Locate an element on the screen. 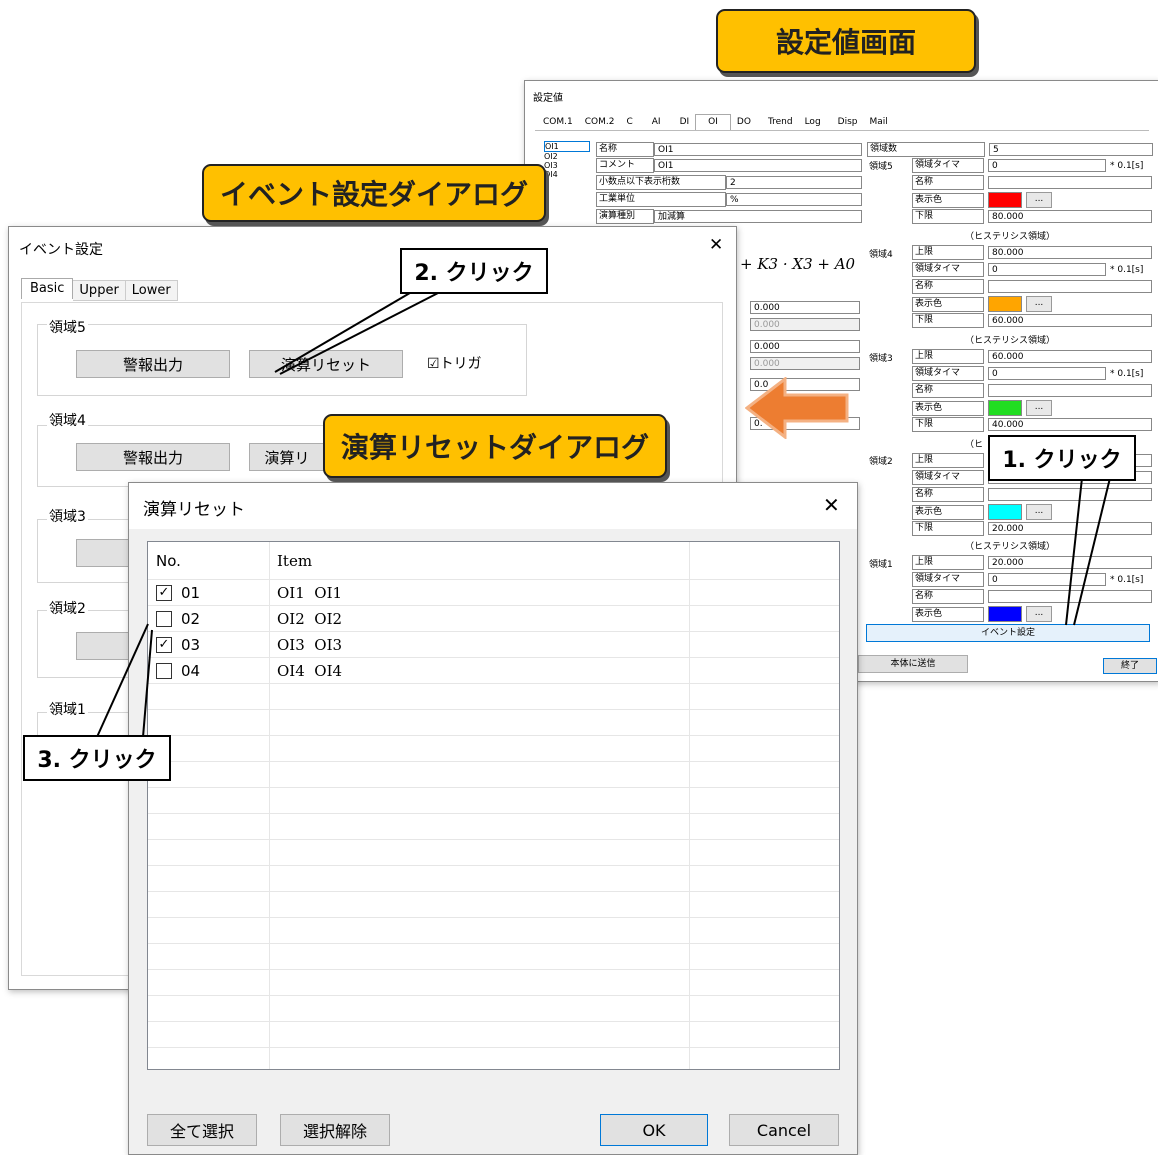 The width and height of the screenshot is (1158, 1155). arrow-icon is located at coordinates (797, 408).